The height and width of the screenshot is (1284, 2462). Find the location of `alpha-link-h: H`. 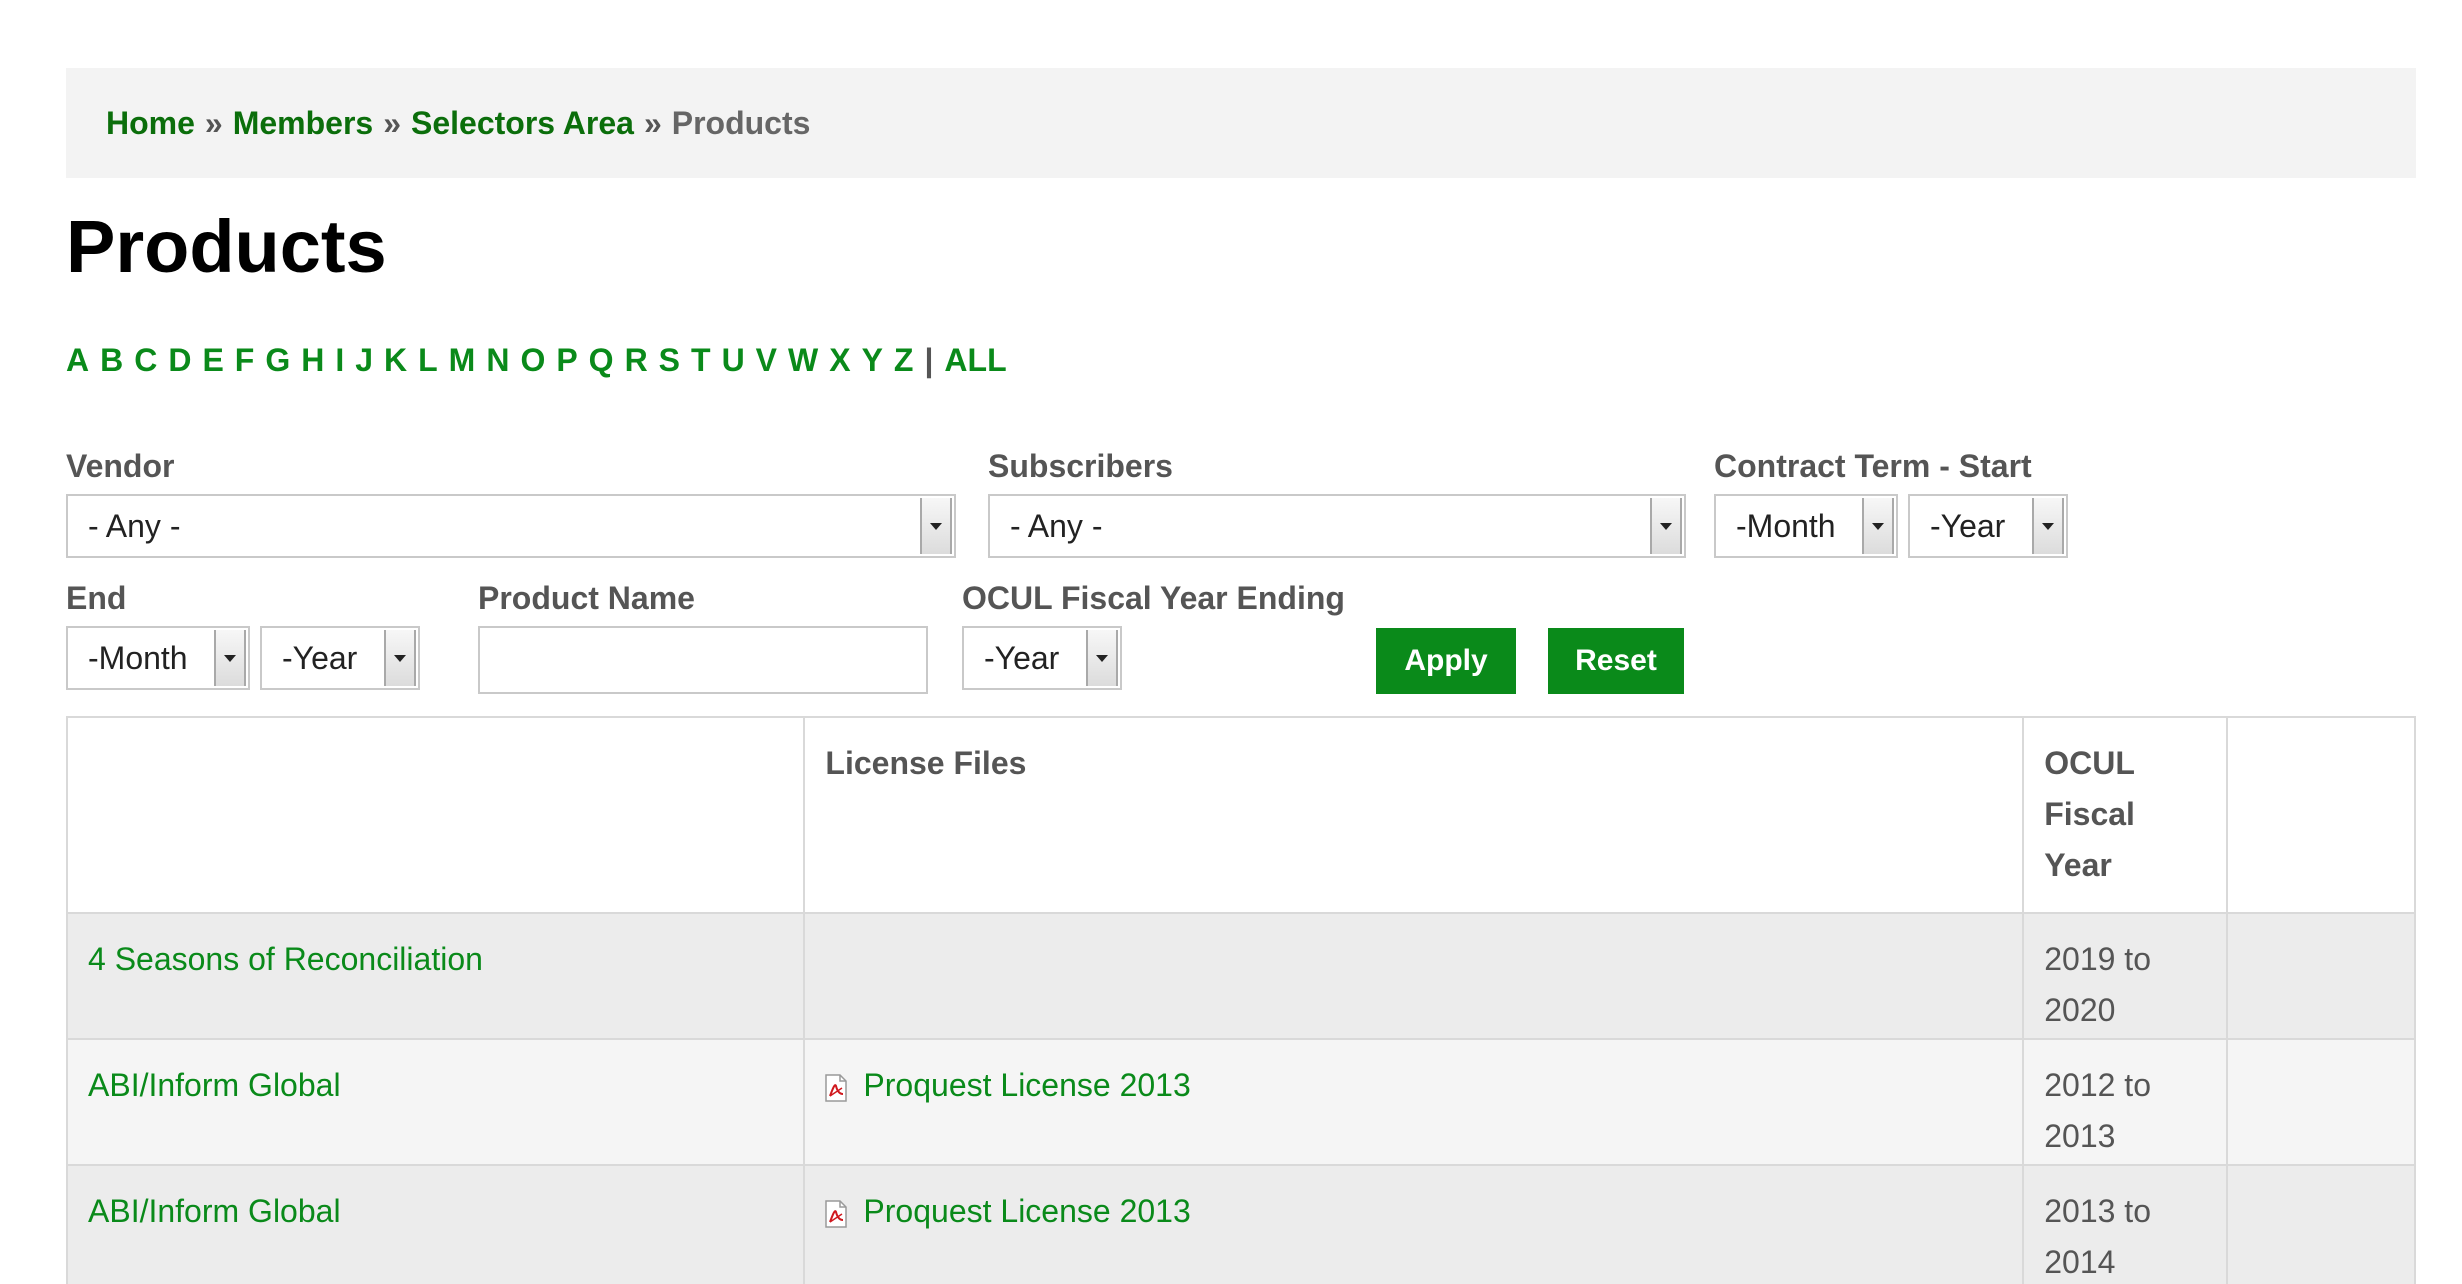

alpha-link-h: H is located at coordinates (312, 360).